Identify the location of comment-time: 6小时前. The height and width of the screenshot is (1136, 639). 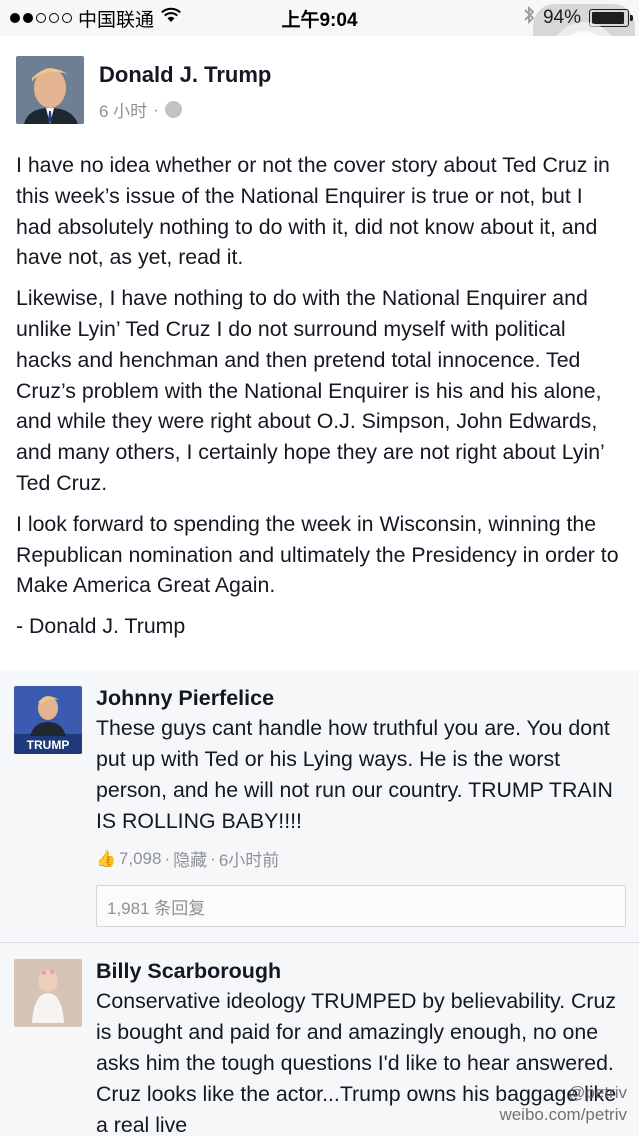
(249, 860).